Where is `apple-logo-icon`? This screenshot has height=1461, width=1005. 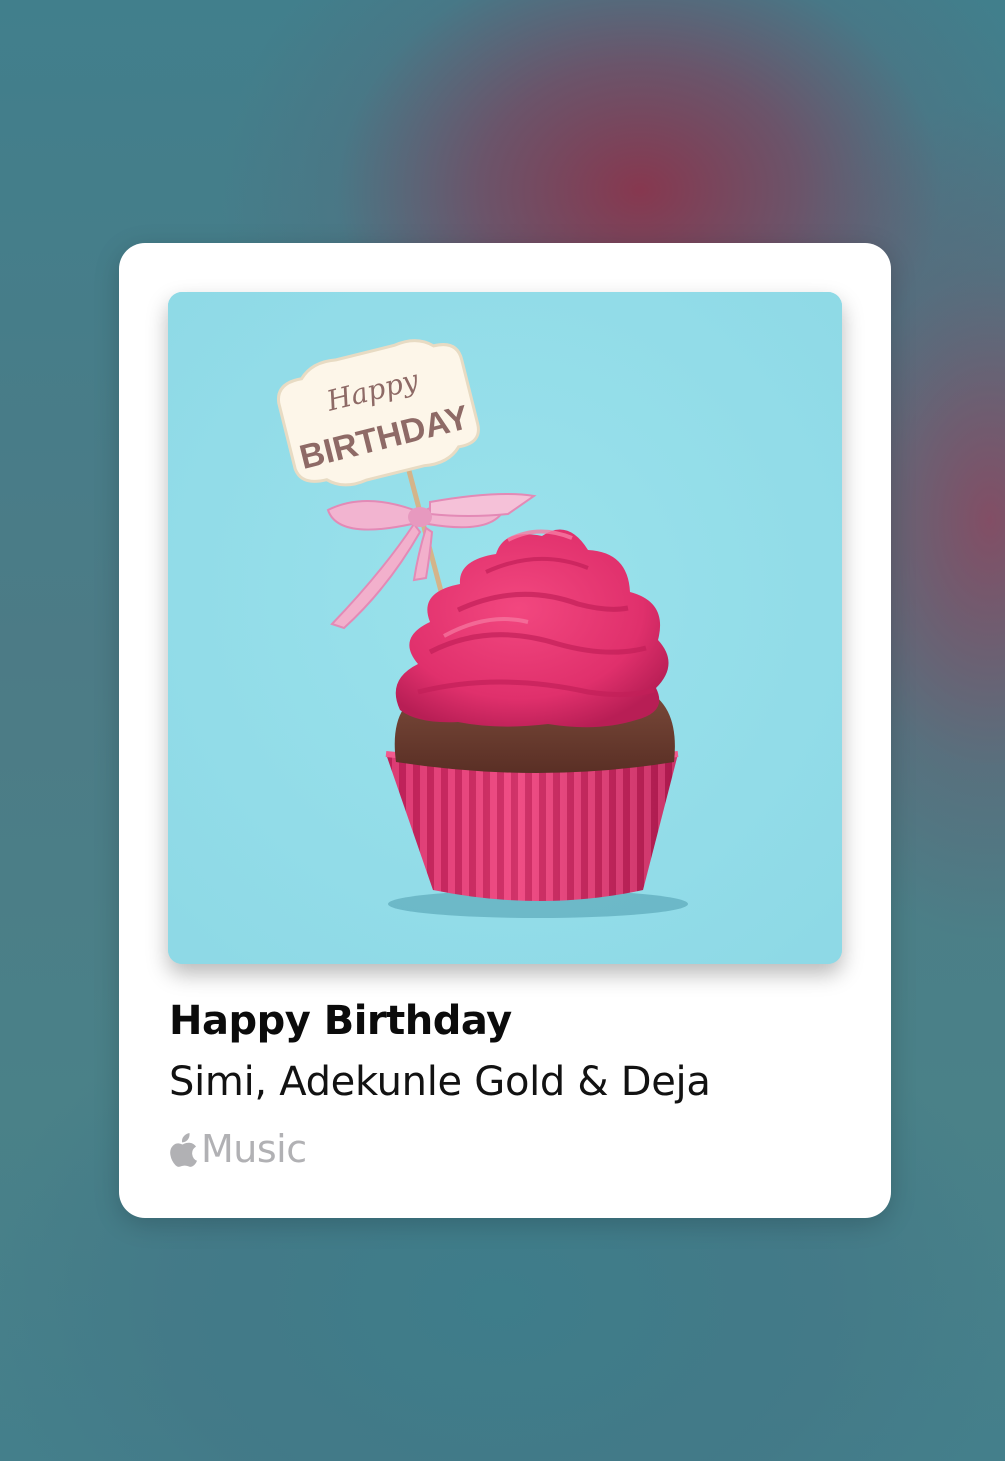
apple-logo-icon is located at coordinates (183, 1150).